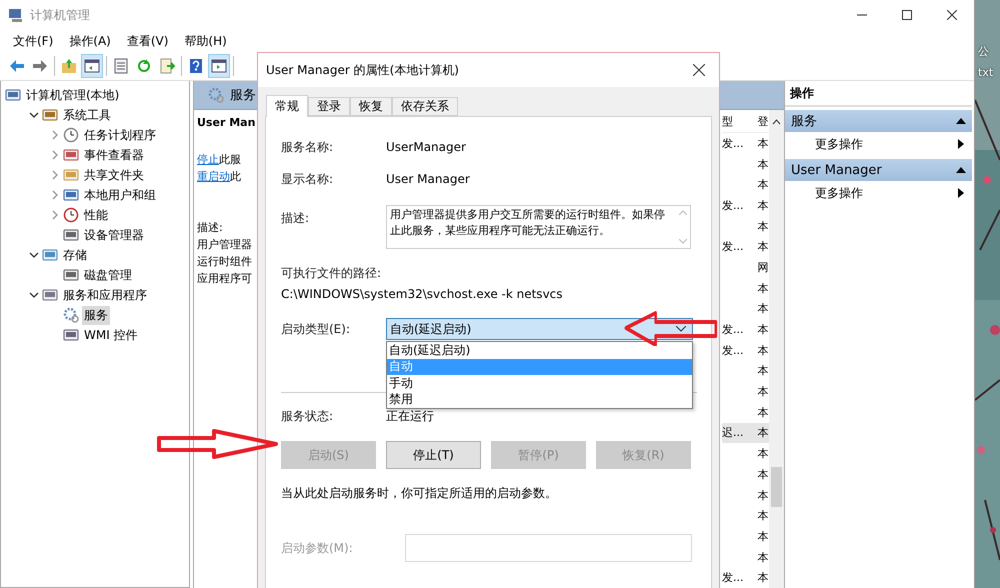 The image size is (1000, 588). Describe the element at coordinates (114, 175) in the screenshot. I see `tree-item: 共享文件夹` at that location.